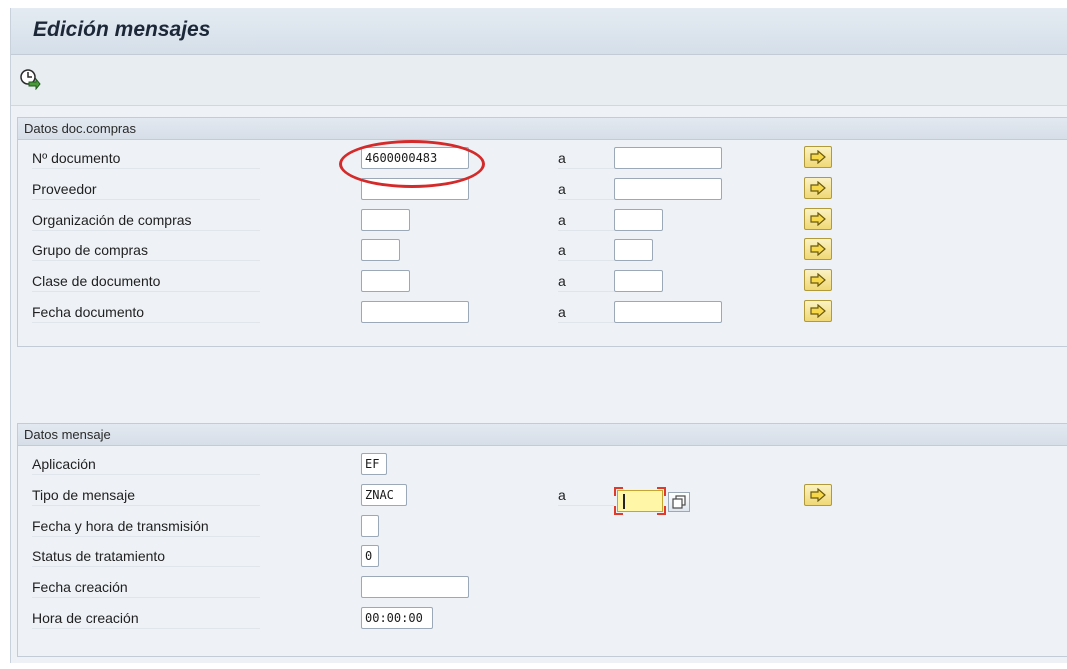 The image size is (1067, 669). Describe the element at coordinates (146, 618) in the screenshot. I see `label-hora-creacion: Hora de creación` at that location.